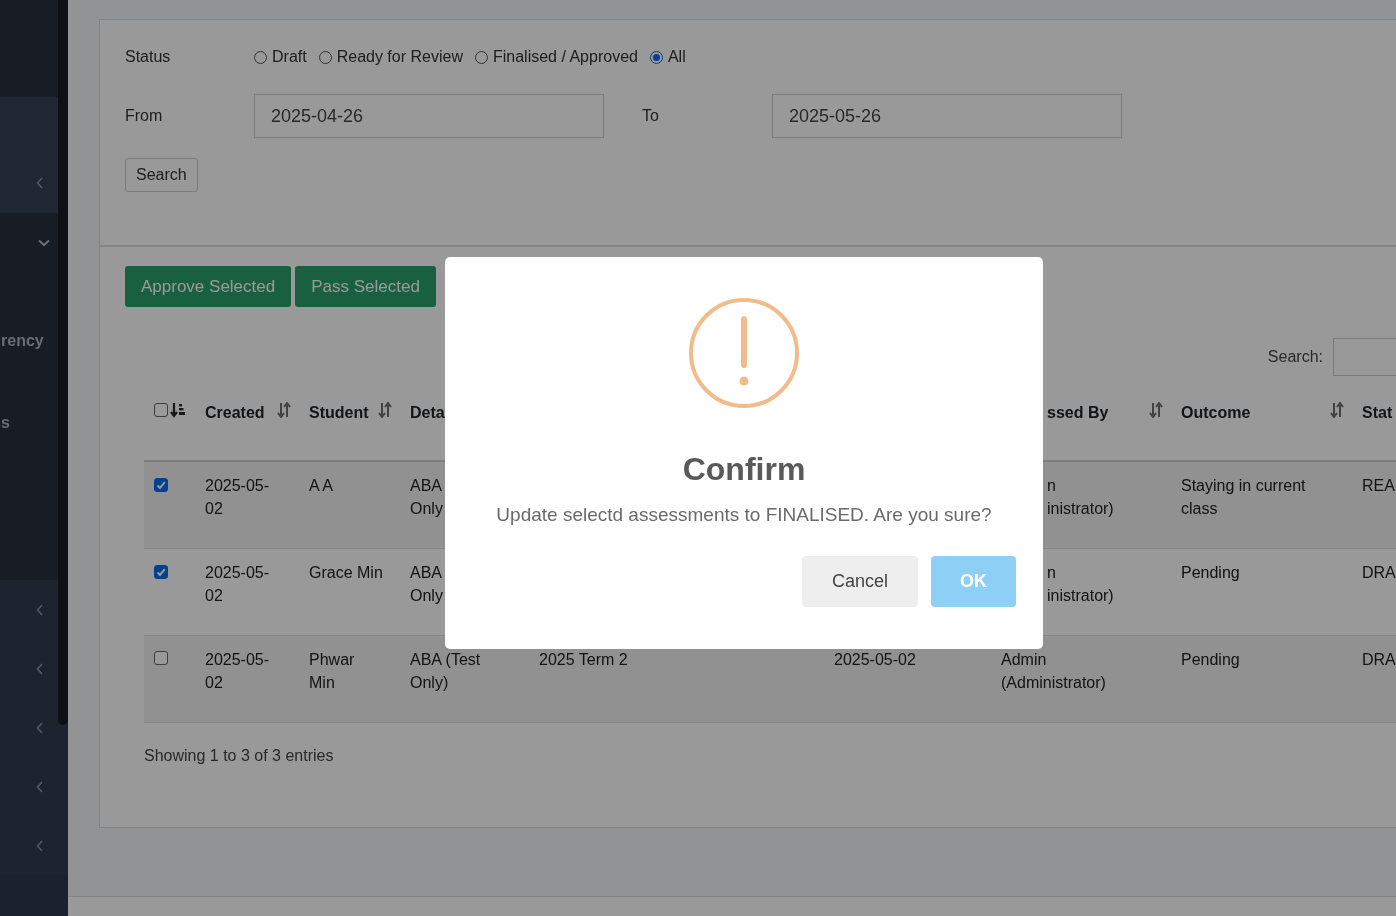  What do you see at coordinates (1216, 413) in the screenshot?
I see `column-header: Outcome` at bounding box center [1216, 413].